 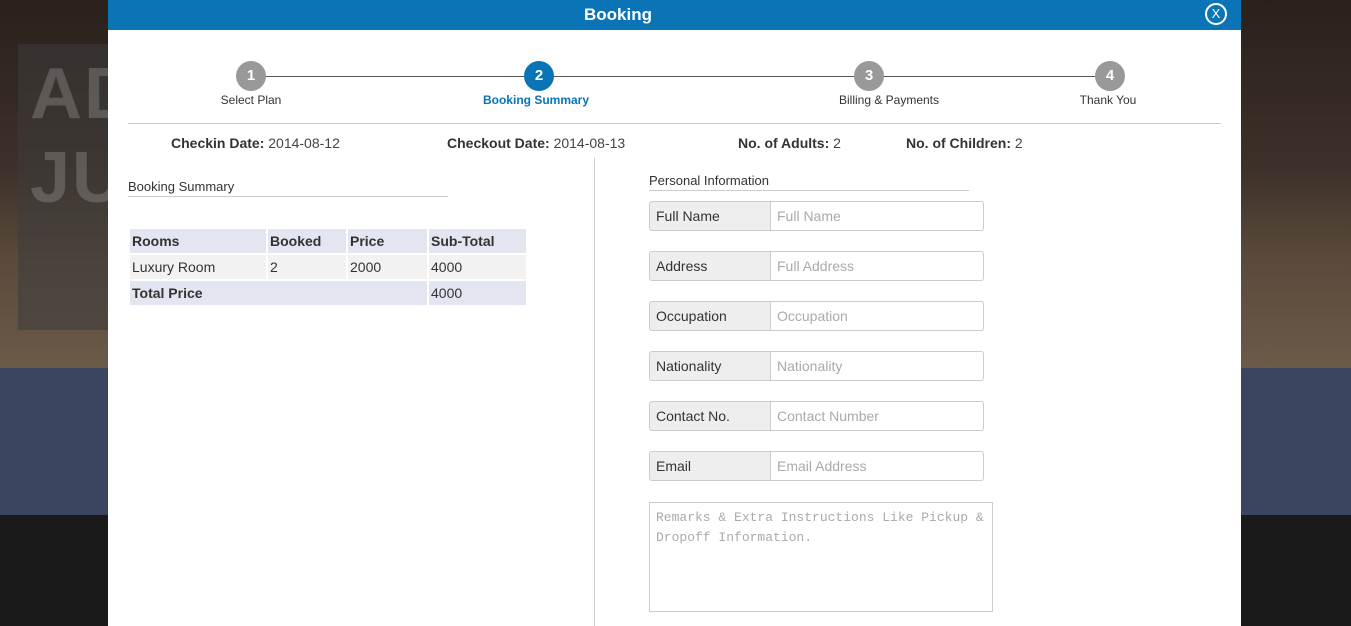 I want to click on address-label: Address, so click(x=710, y=266).